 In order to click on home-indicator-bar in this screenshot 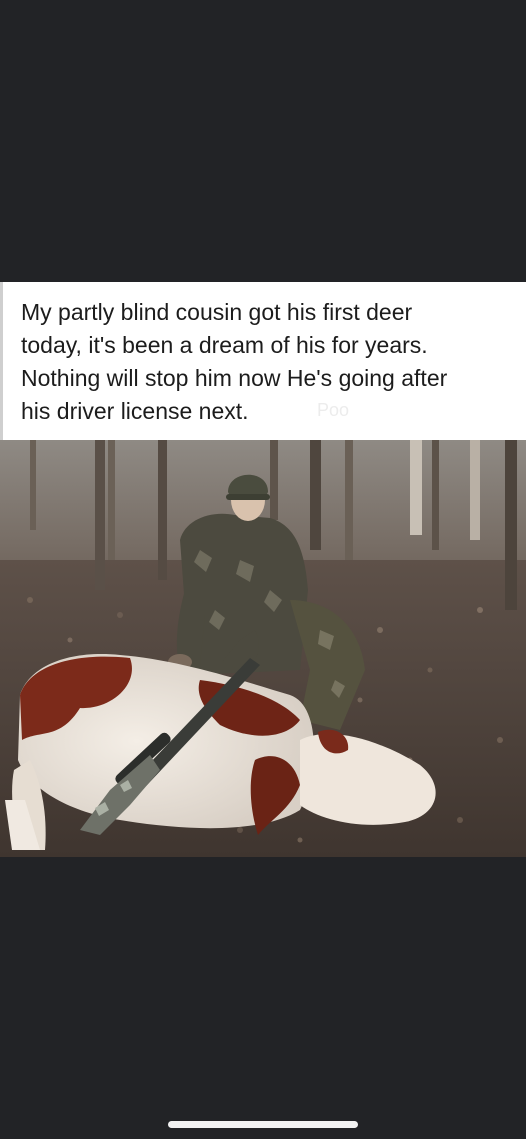, I will do `click(263, 1124)`.